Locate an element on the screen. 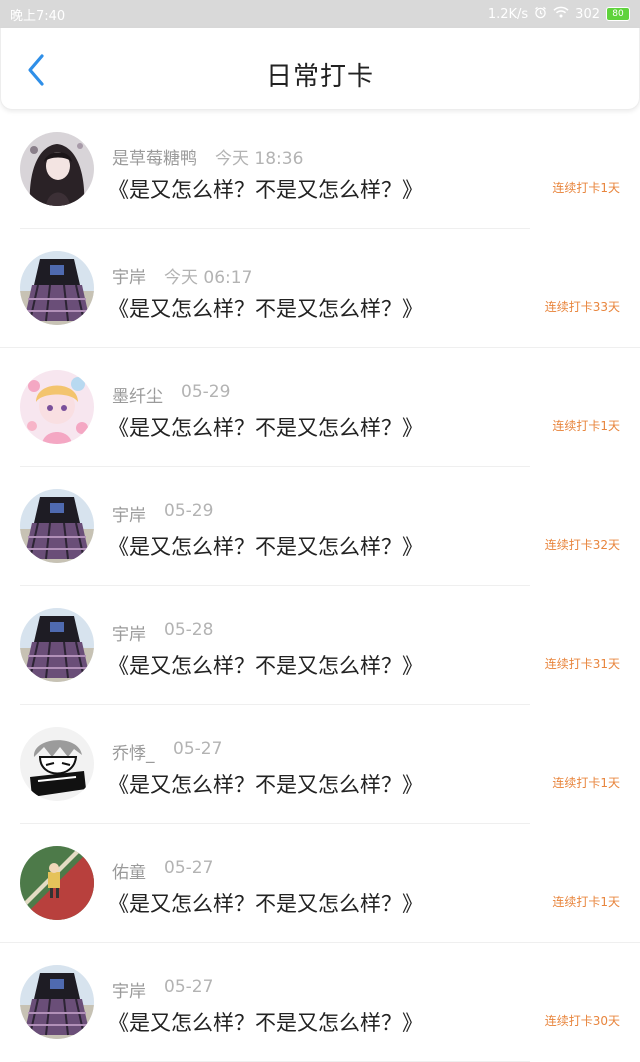 The image size is (640, 1062). post-date: 今天 18:36 is located at coordinates (259, 159).